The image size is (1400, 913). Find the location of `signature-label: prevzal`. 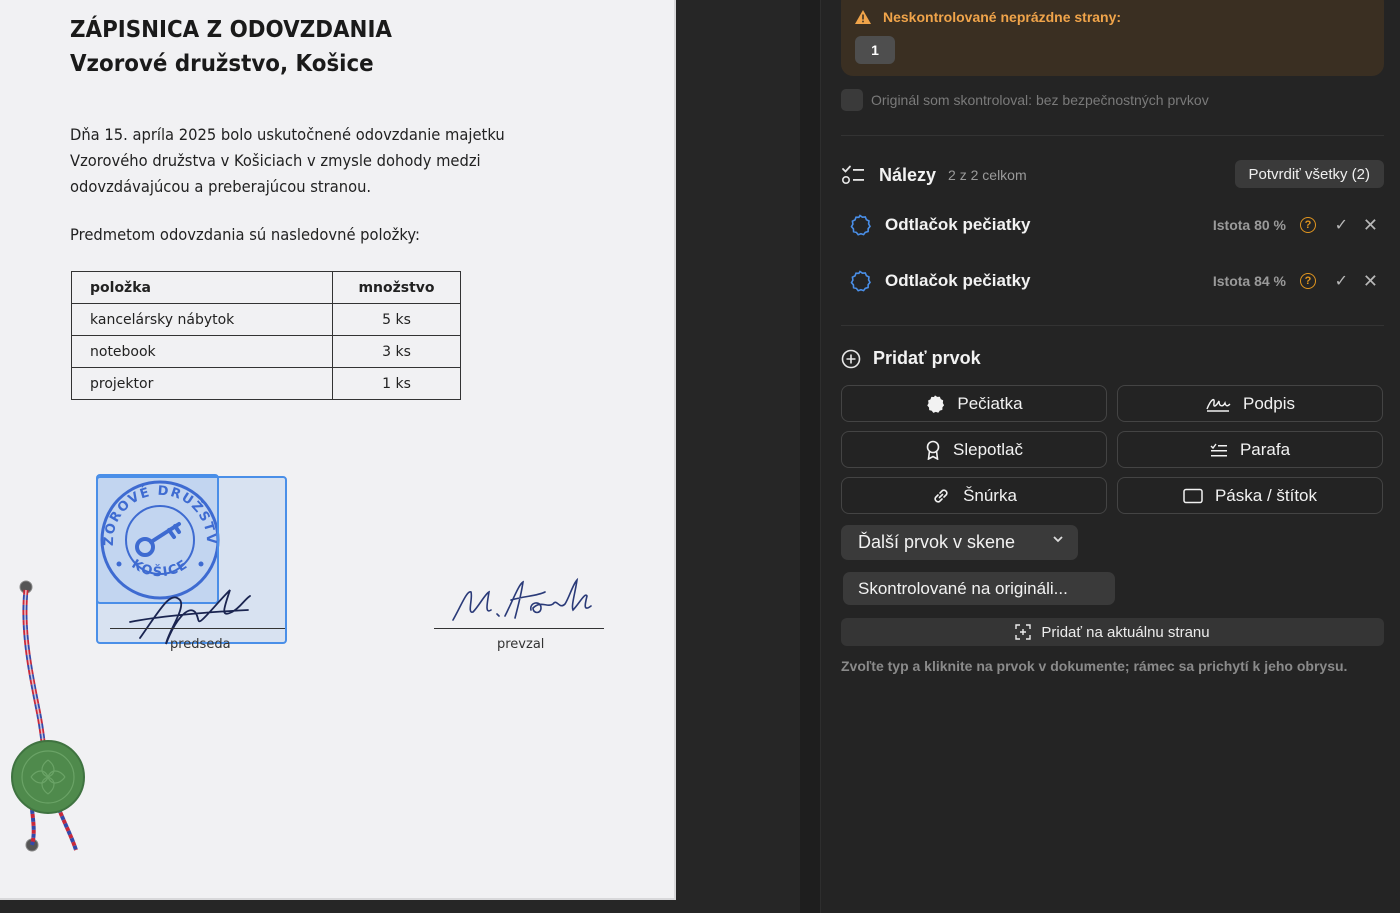

signature-label: prevzal is located at coordinates (521, 644).